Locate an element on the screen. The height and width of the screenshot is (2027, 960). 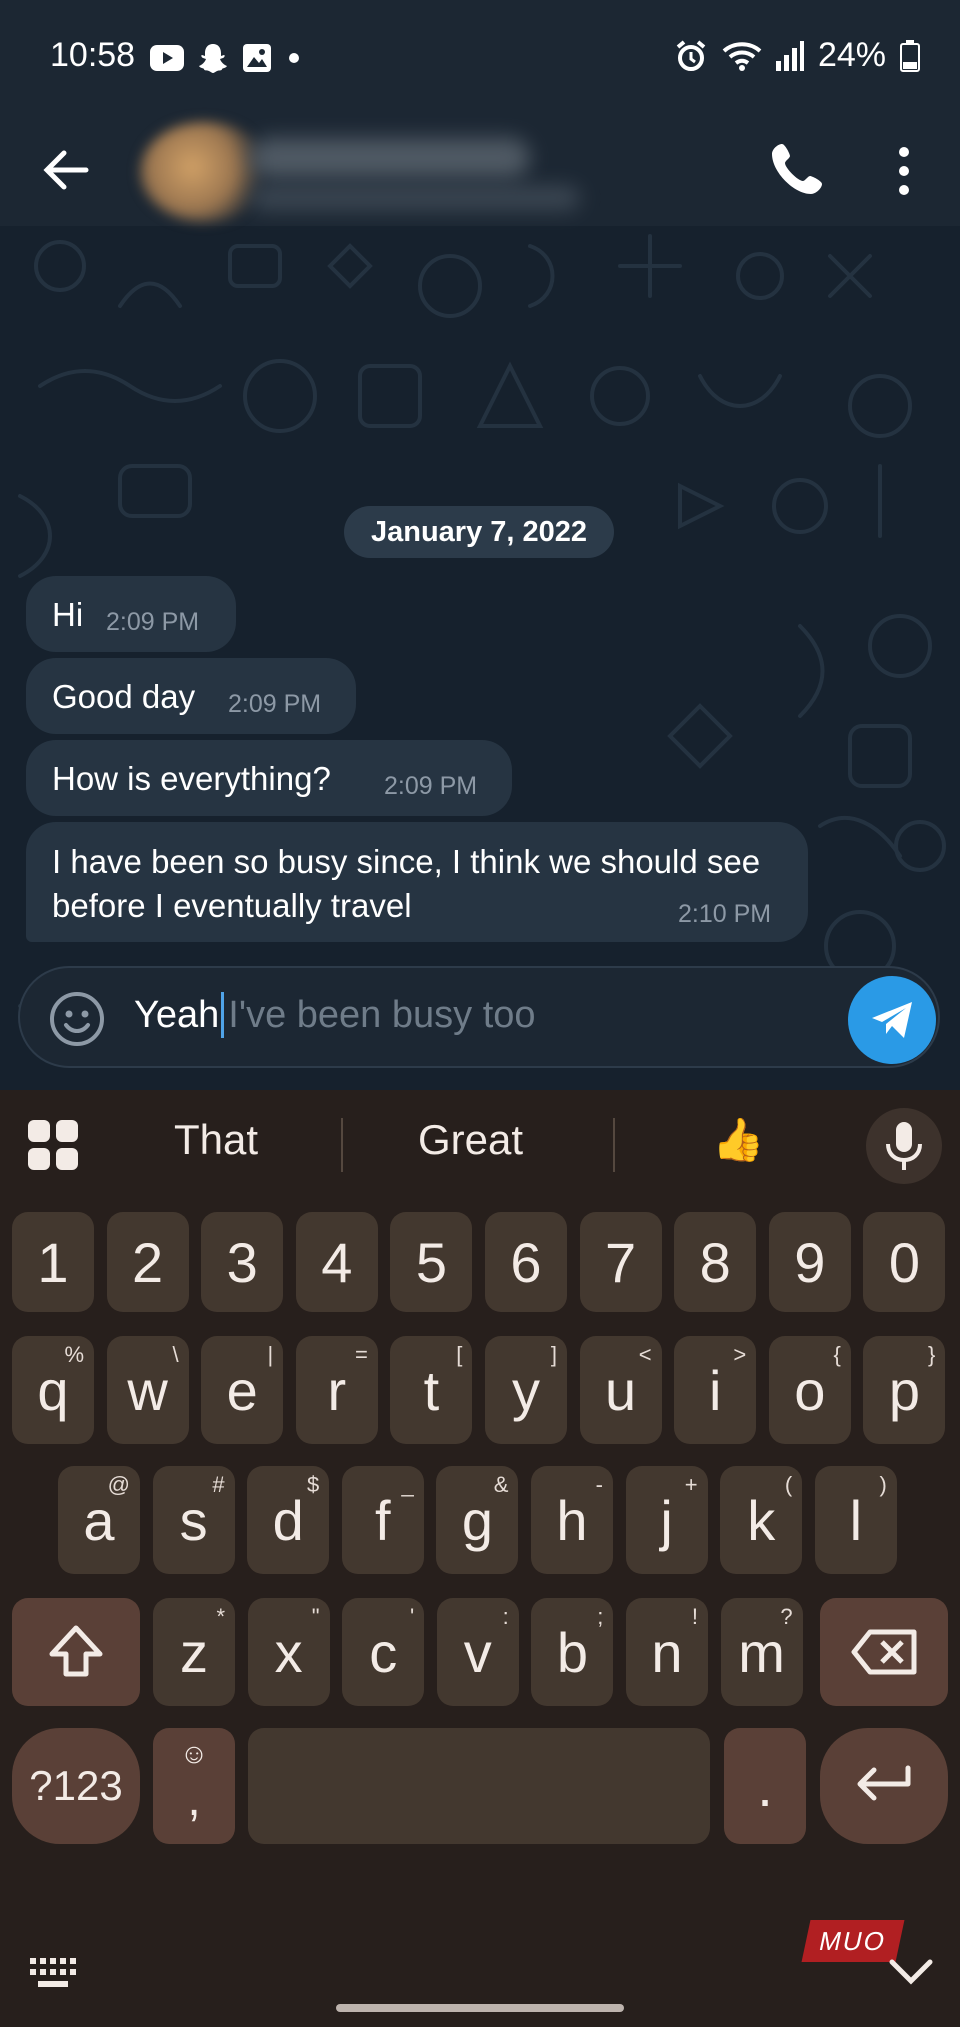
voice-input-button is located at coordinates (904, 1146).